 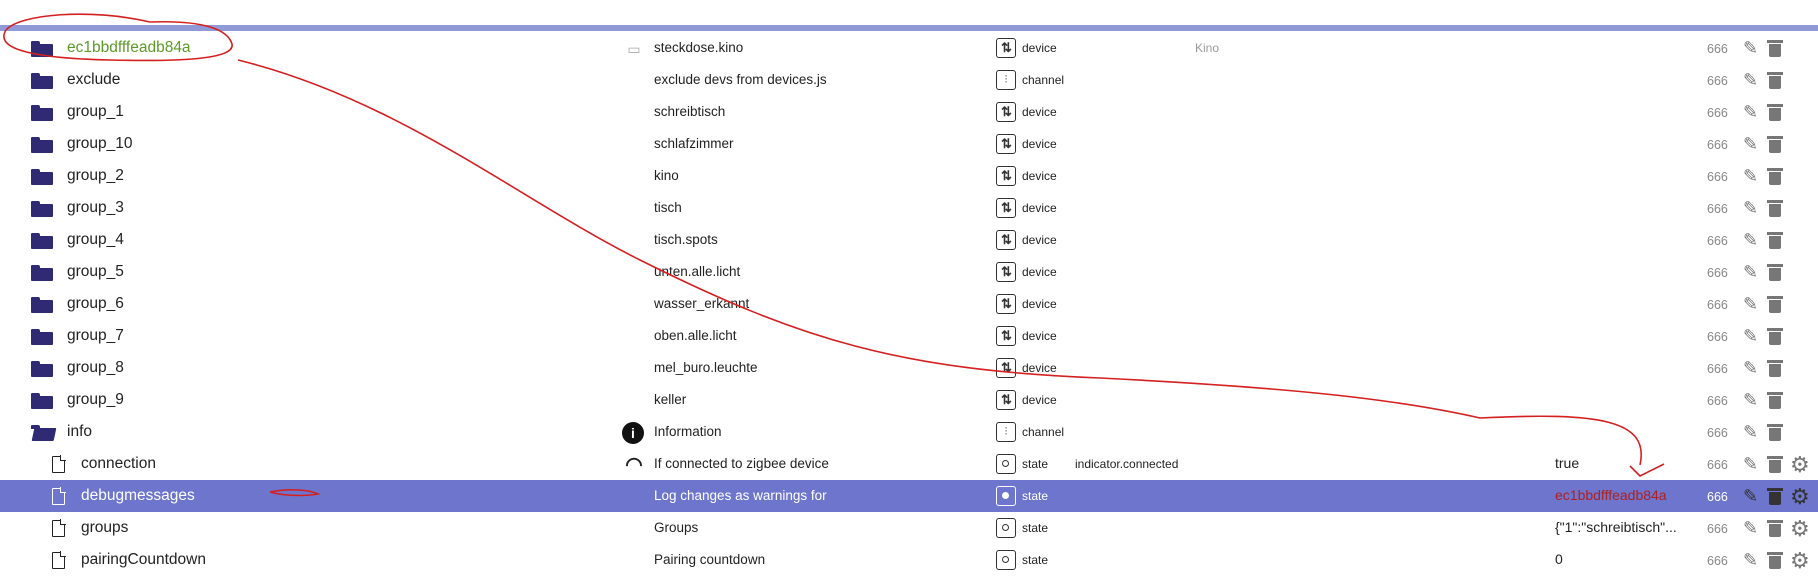 I want to click on tree-row-info: info i Information ⫶ channel 666 ✎, so click(x=909, y=432).